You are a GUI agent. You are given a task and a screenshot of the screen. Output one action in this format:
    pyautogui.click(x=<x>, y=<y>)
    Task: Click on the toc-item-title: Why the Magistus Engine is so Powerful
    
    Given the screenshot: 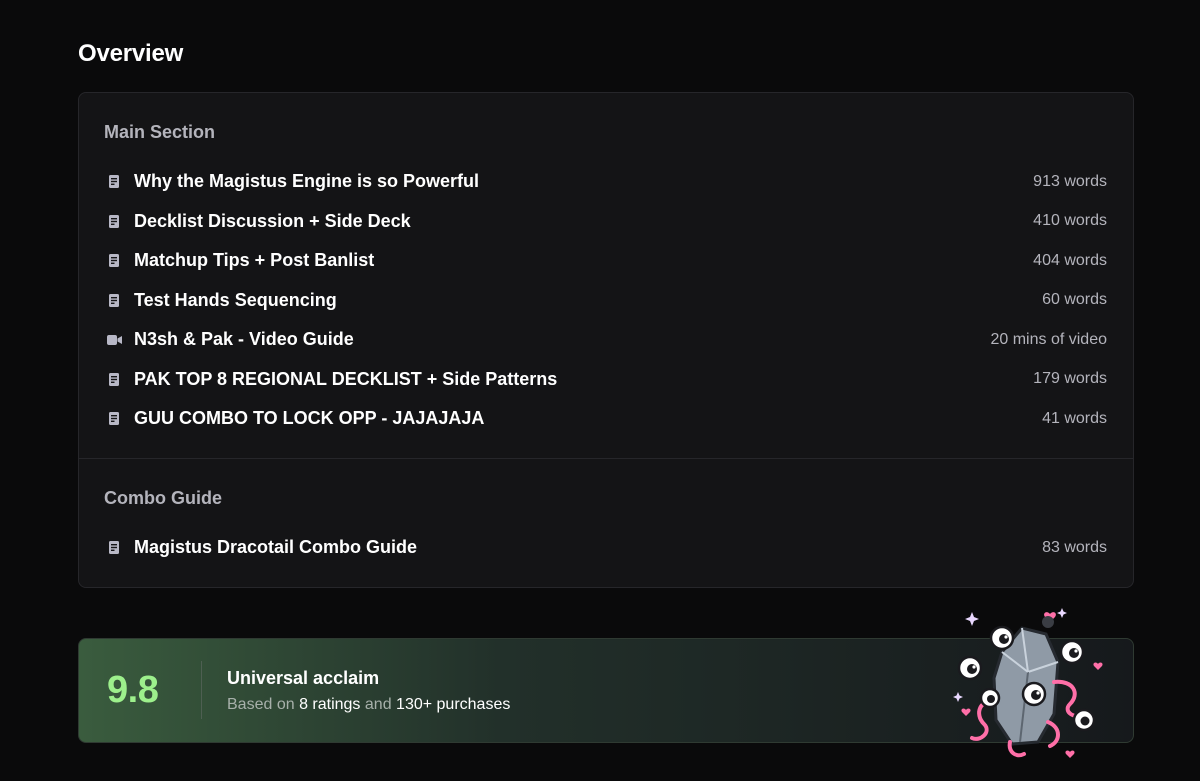 What is the action you would take?
    pyautogui.click(x=307, y=181)
    